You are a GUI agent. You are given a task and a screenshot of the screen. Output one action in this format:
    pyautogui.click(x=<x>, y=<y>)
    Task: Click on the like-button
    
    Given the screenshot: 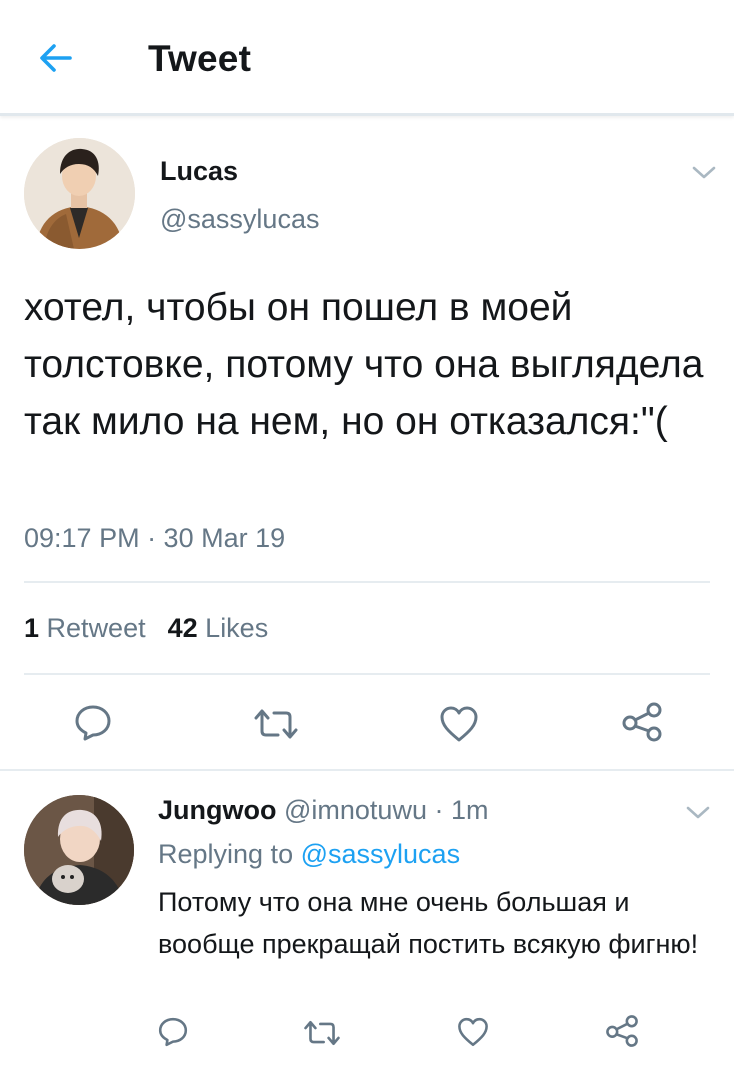 What is the action you would take?
    pyautogui.click(x=459, y=724)
    